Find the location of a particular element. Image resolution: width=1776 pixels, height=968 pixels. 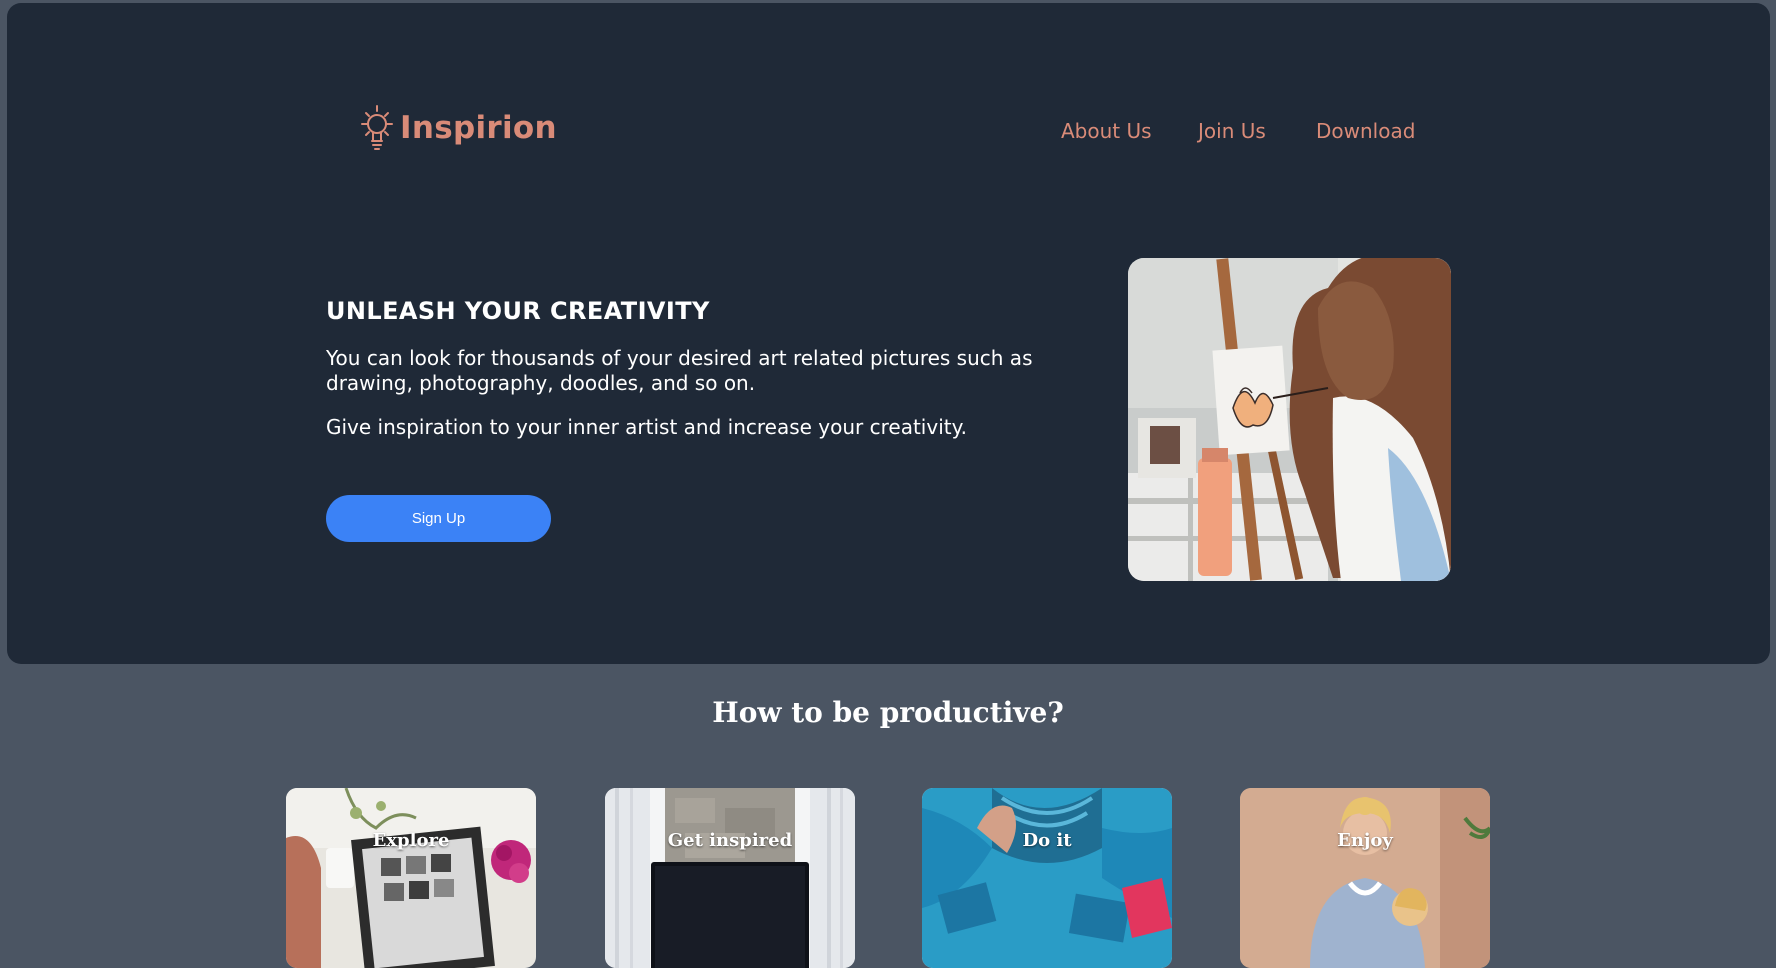

laptop-with-flowers-photo is located at coordinates (411, 878).